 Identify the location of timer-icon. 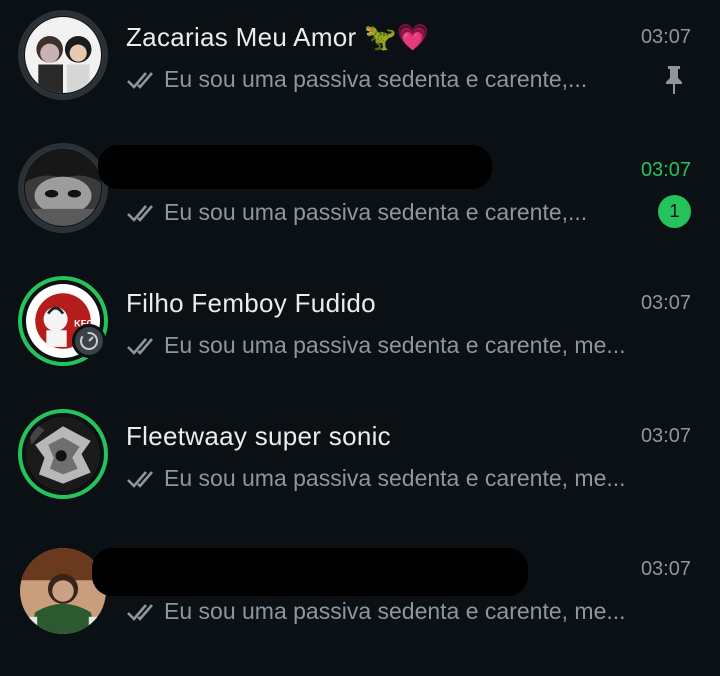
(89, 341).